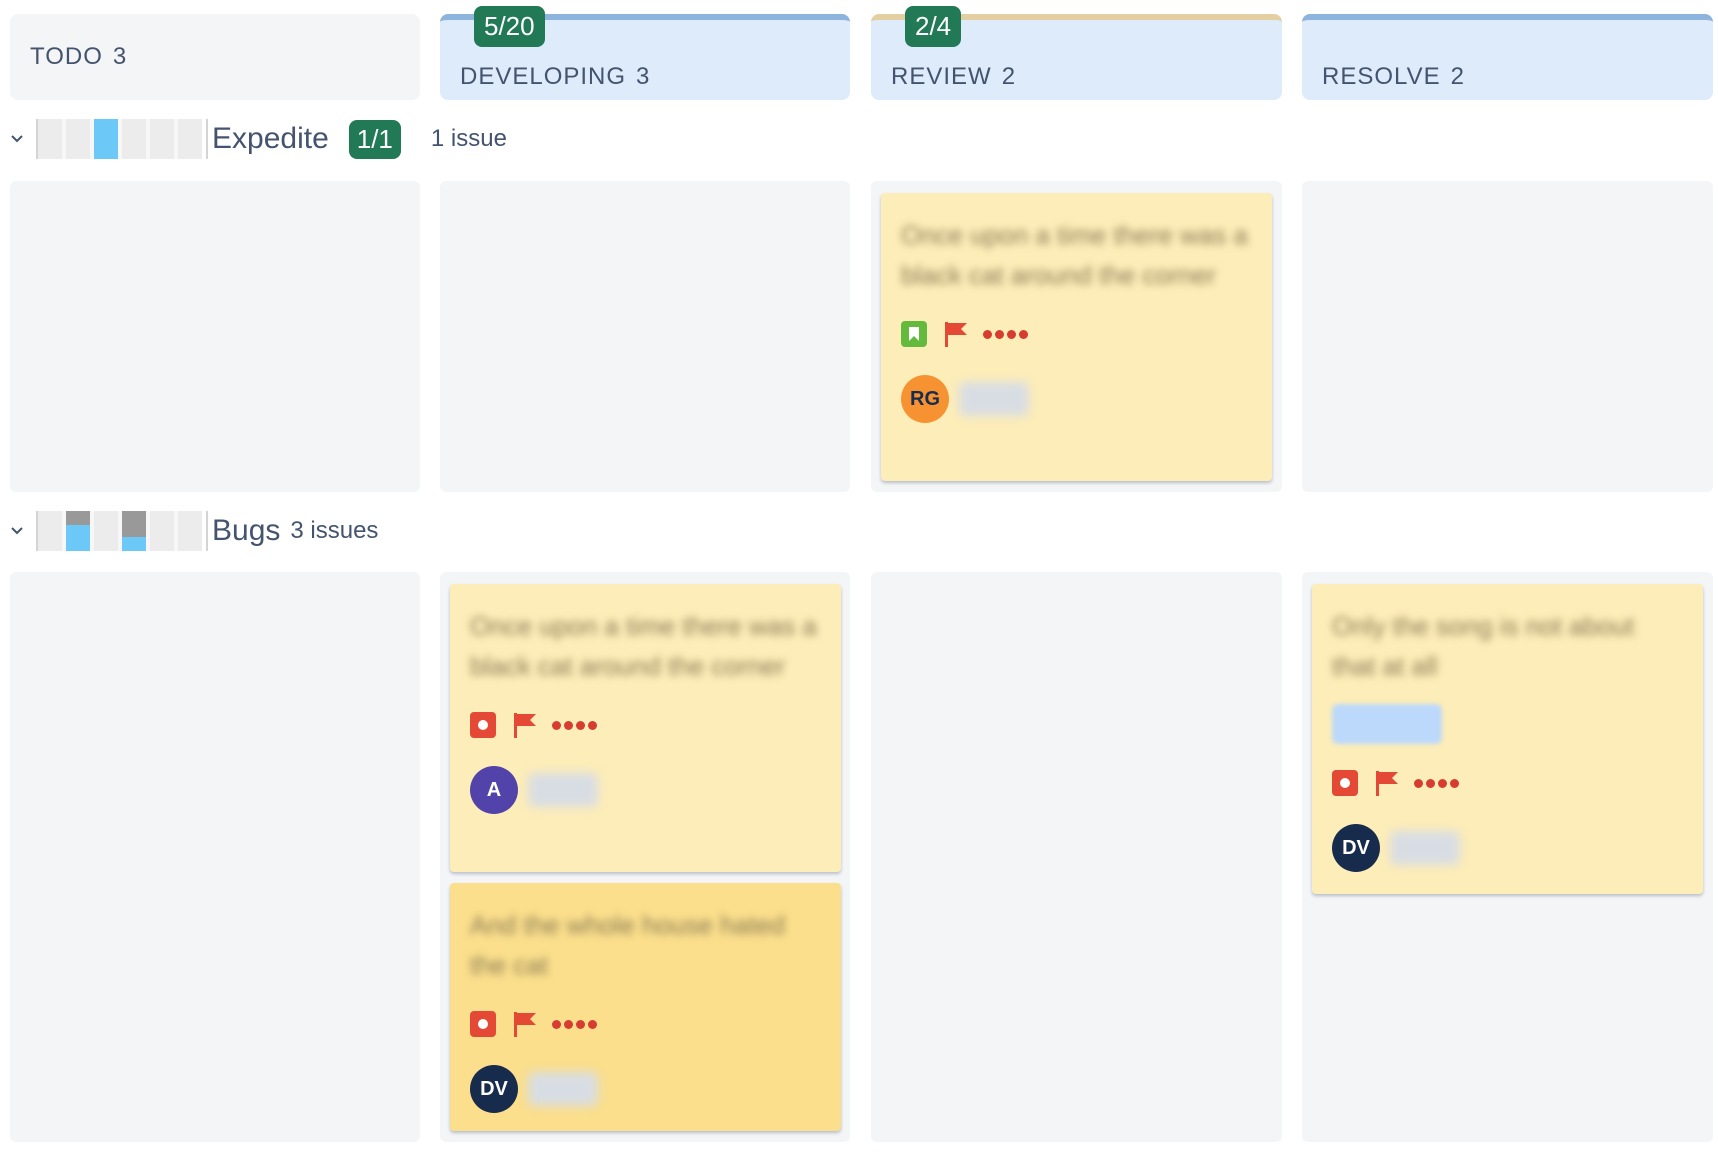  What do you see at coordinates (374, 139) in the screenshot?
I see `lane-wip-badge: 1/1` at bounding box center [374, 139].